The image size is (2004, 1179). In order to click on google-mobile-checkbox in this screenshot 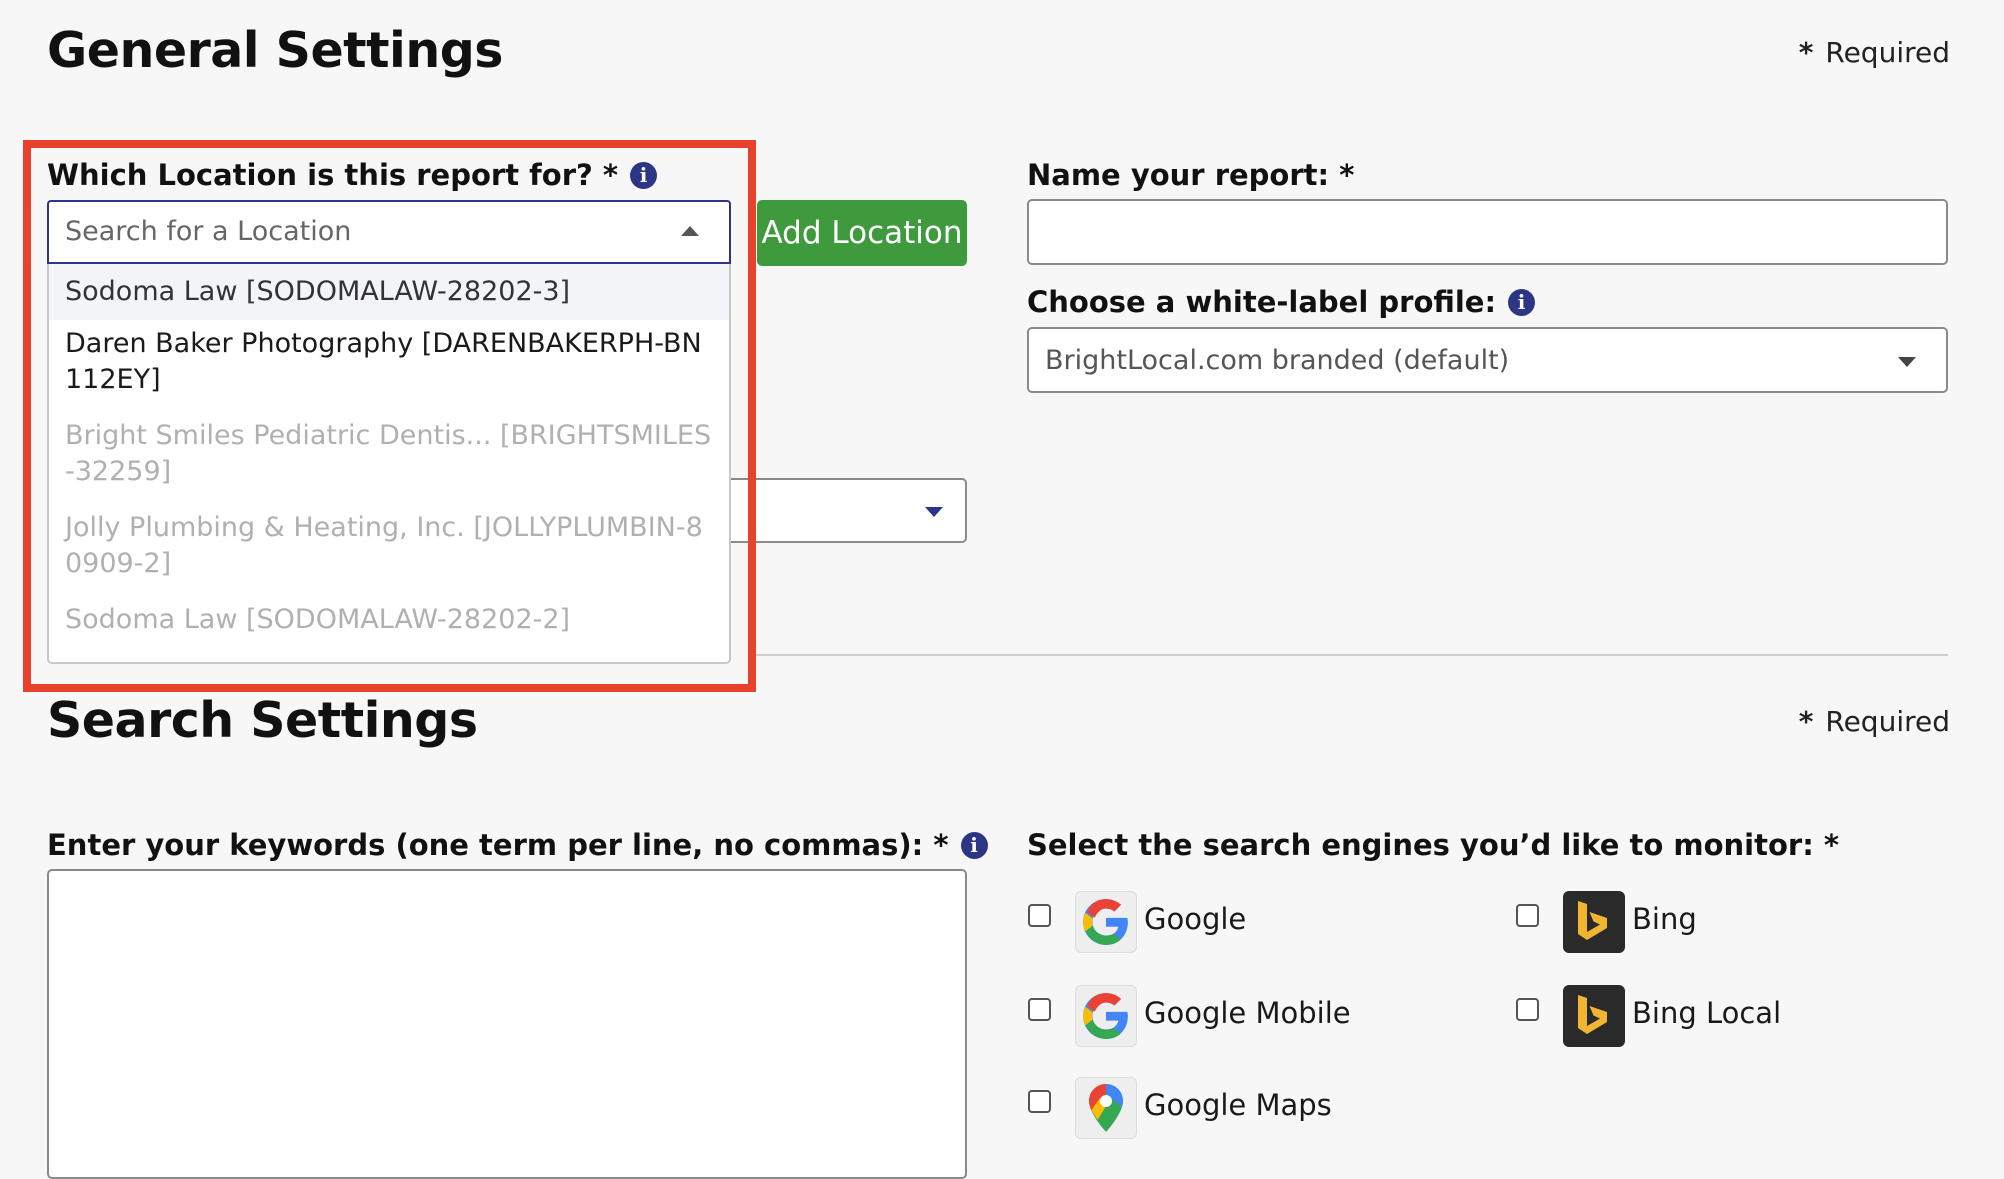, I will do `click(1039, 1009)`.